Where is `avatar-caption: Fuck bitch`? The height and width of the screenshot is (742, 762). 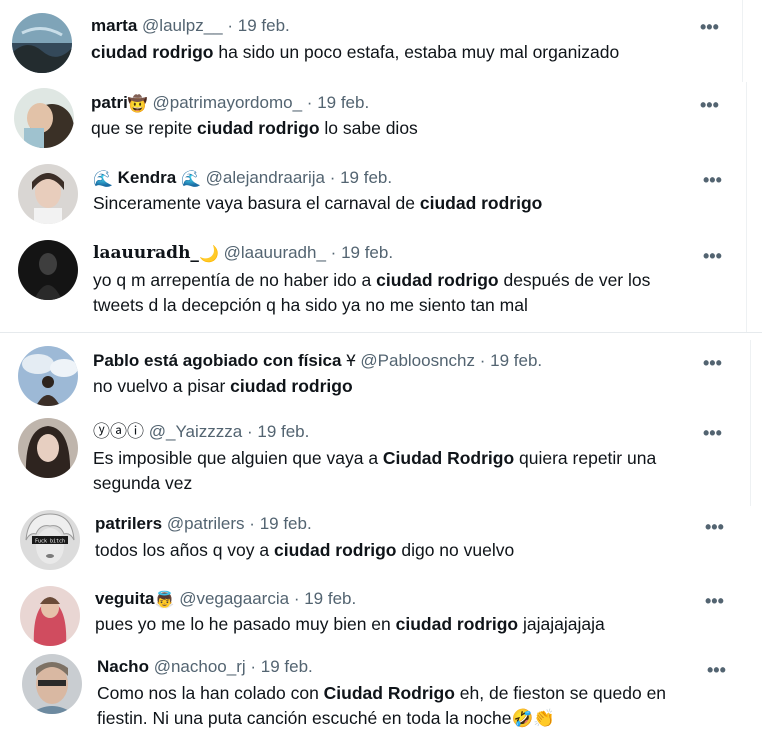 avatar-caption: Fuck bitch is located at coordinates (50, 542).